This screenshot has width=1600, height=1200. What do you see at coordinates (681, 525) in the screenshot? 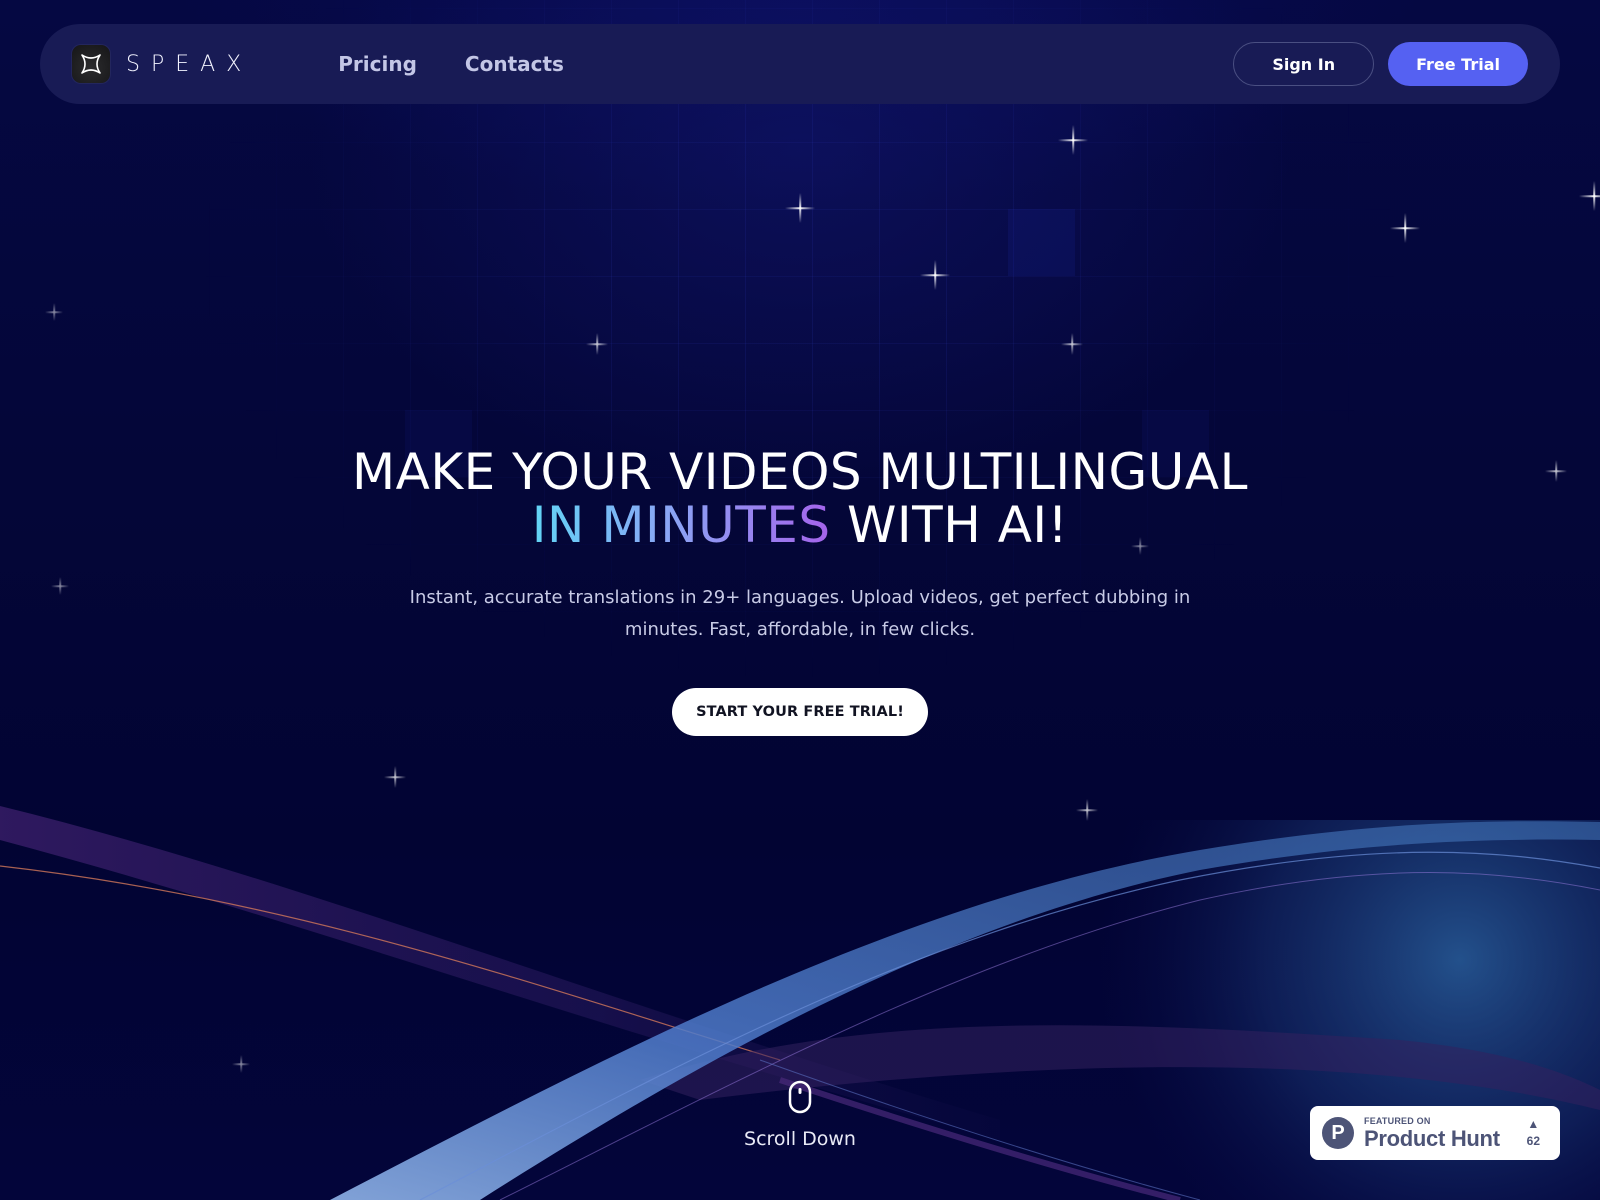
I see `headline-highlight: IN MINUTES` at bounding box center [681, 525].